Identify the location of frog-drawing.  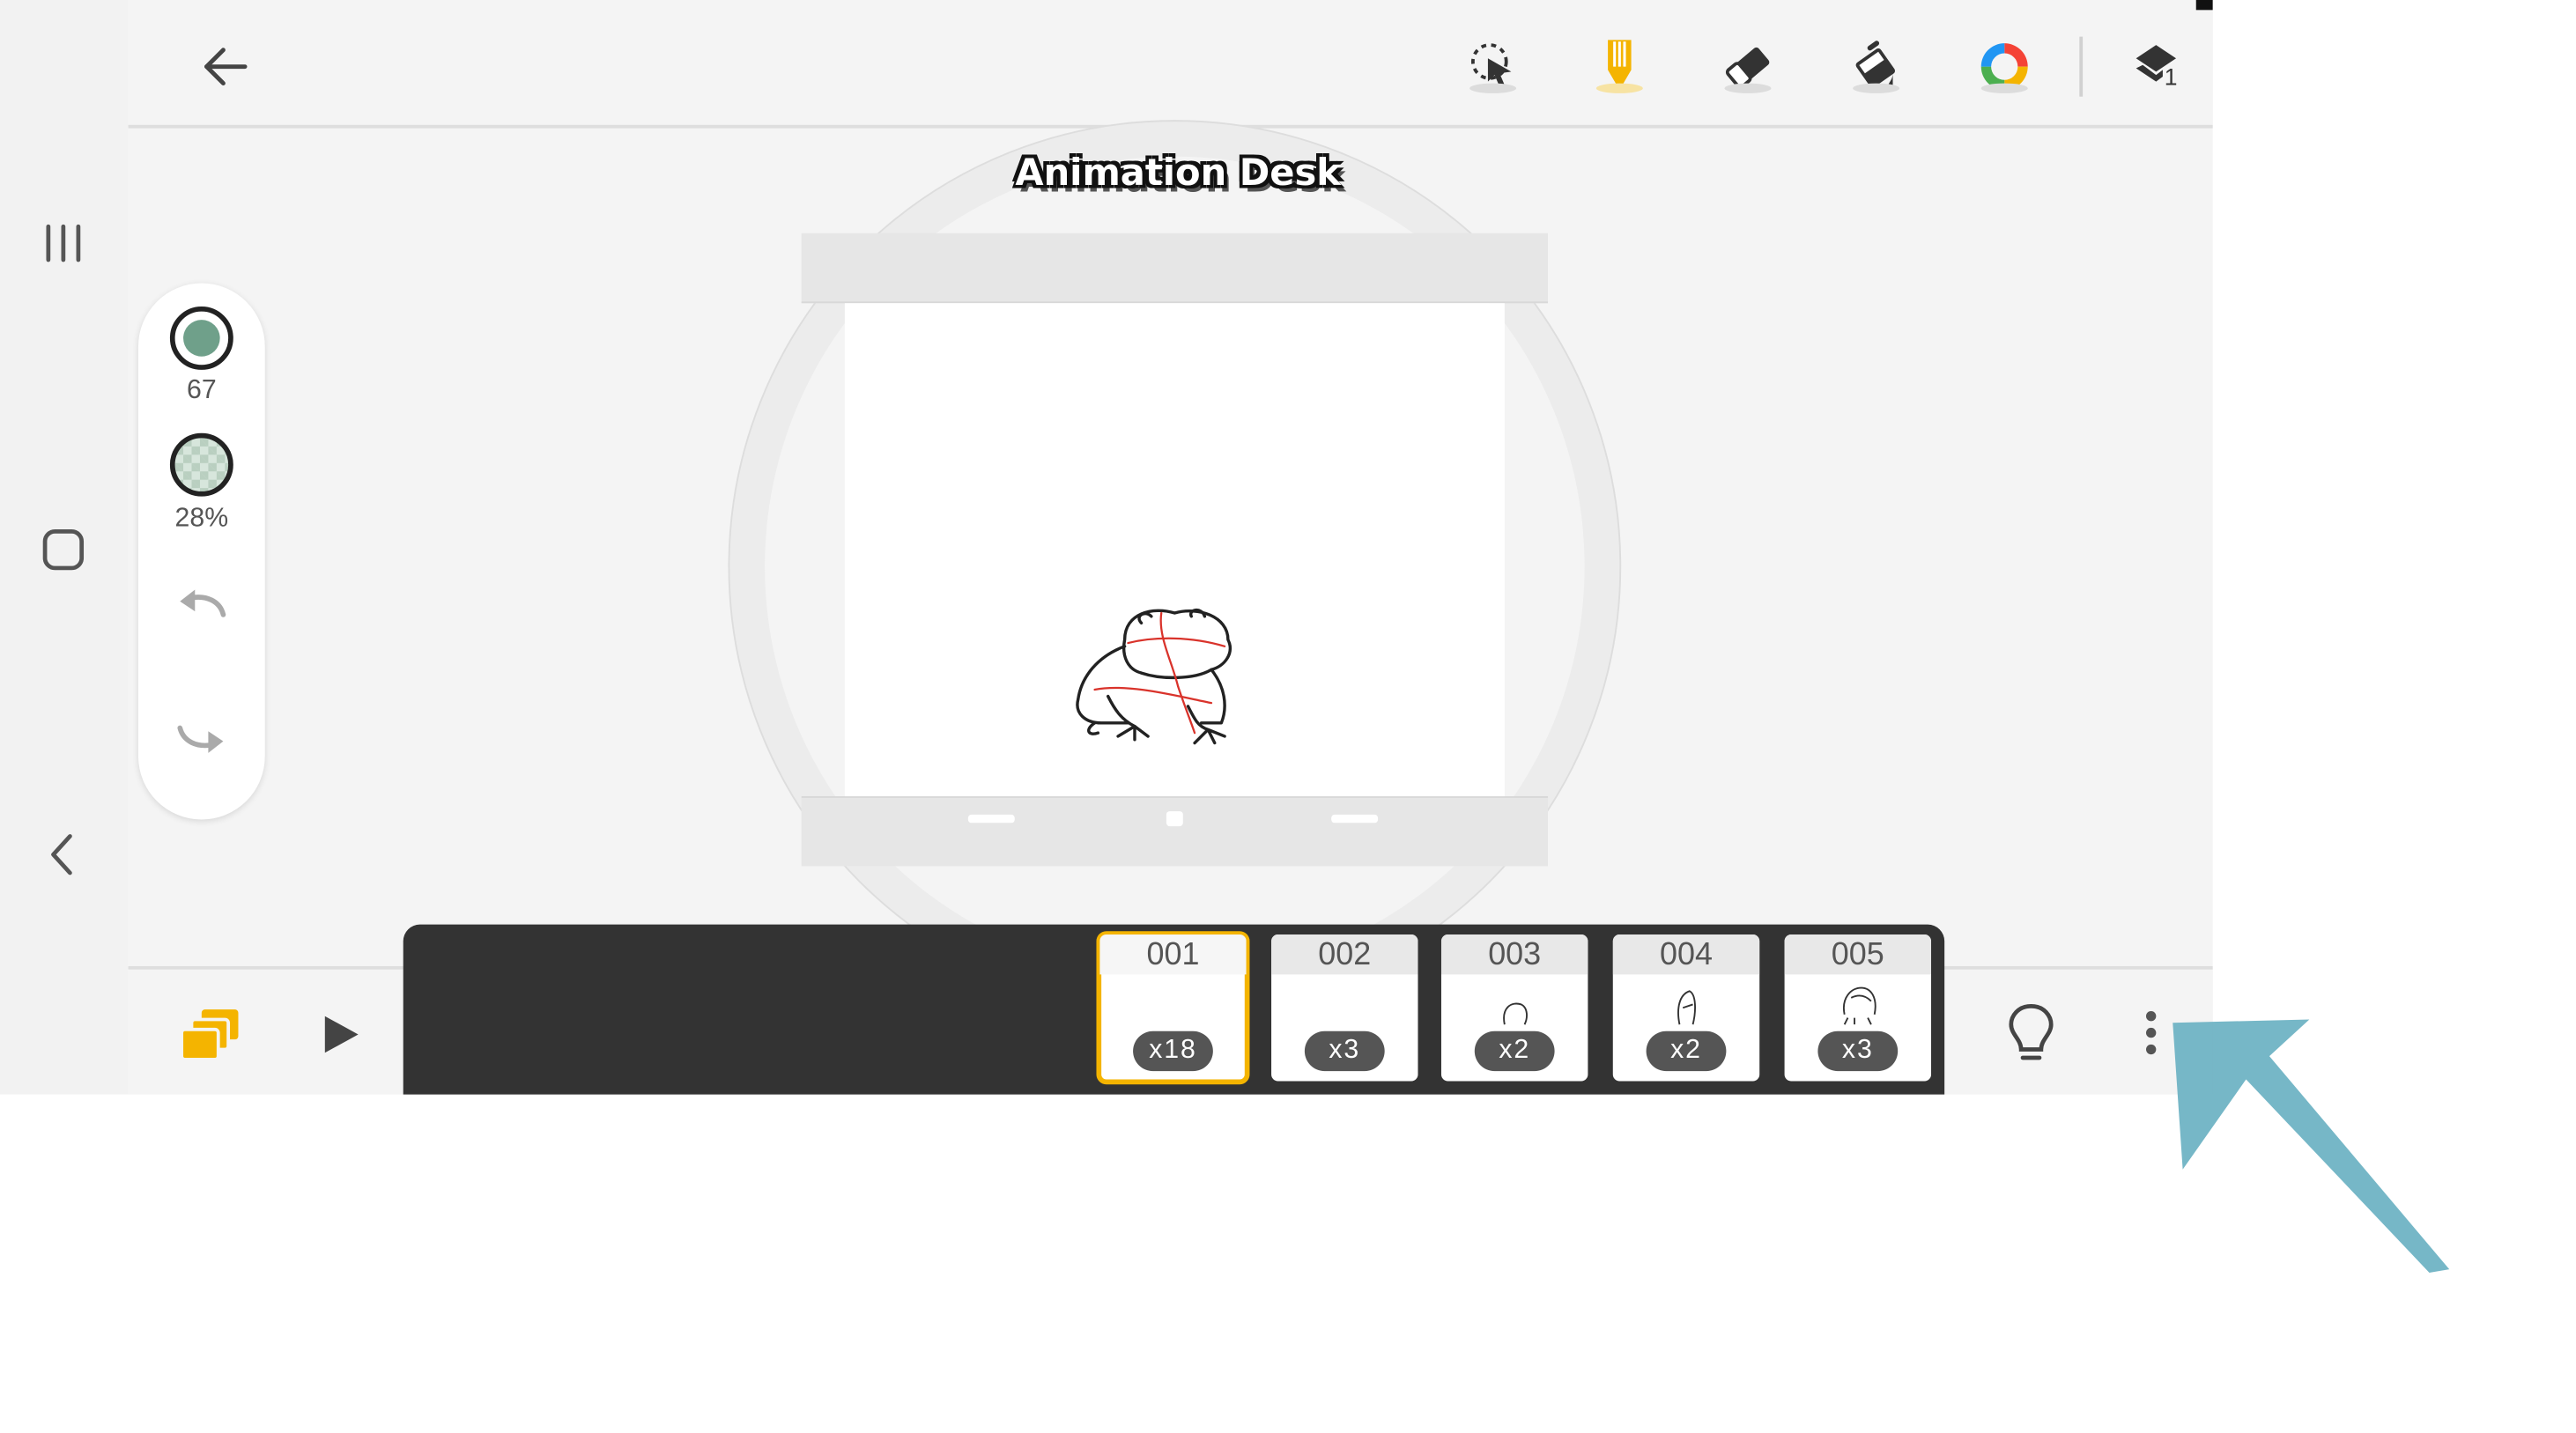
(1154, 677).